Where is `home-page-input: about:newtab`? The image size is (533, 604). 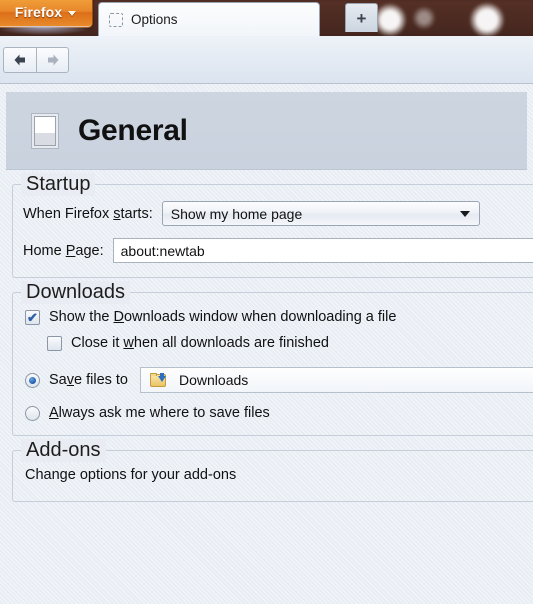 home-page-input: about:newtab is located at coordinates (322, 250).